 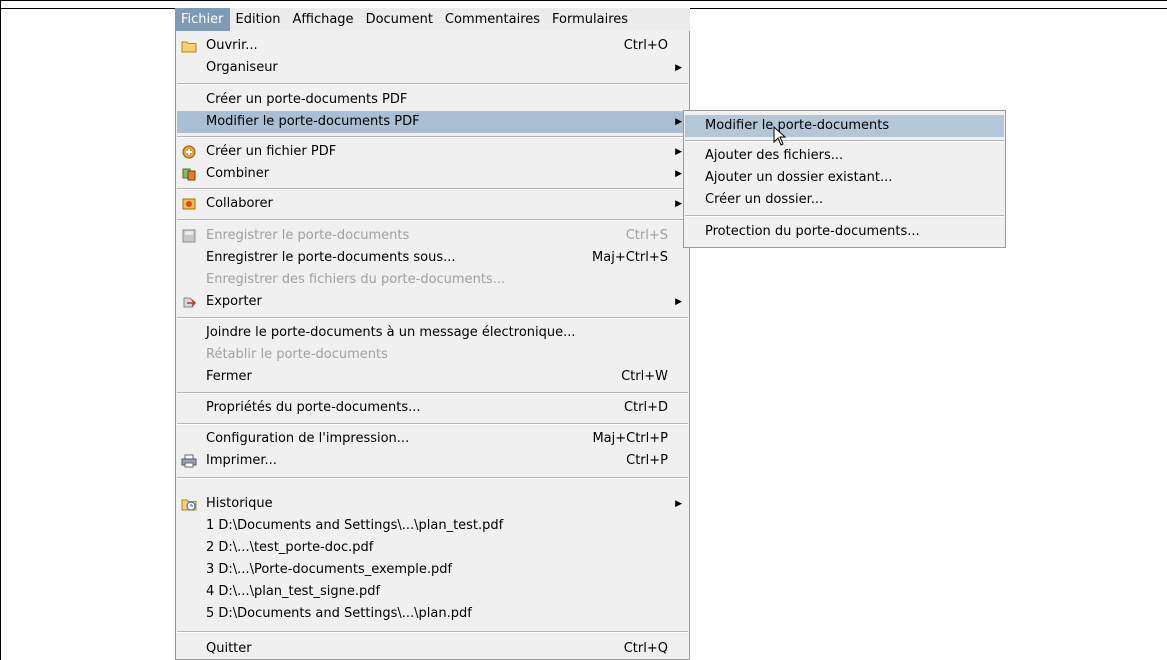 What do you see at coordinates (432, 100) in the screenshot?
I see `menu-item-create-portfolio: Créer un porte-documents PDF` at bounding box center [432, 100].